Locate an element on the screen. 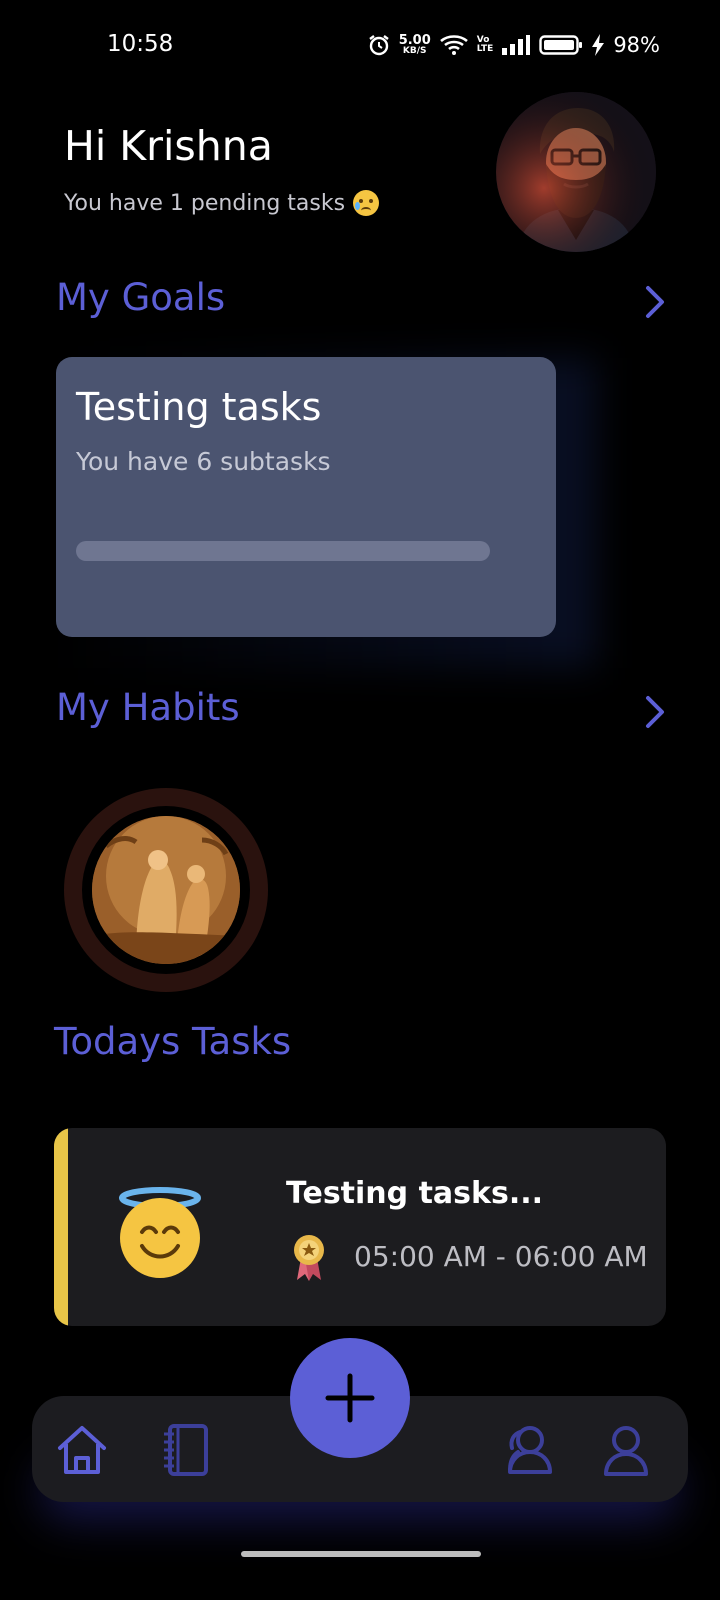 Image resolution: width=720 pixels, height=1600 pixels. network-speed: 5.00 KB/S is located at coordinates (415, 45).